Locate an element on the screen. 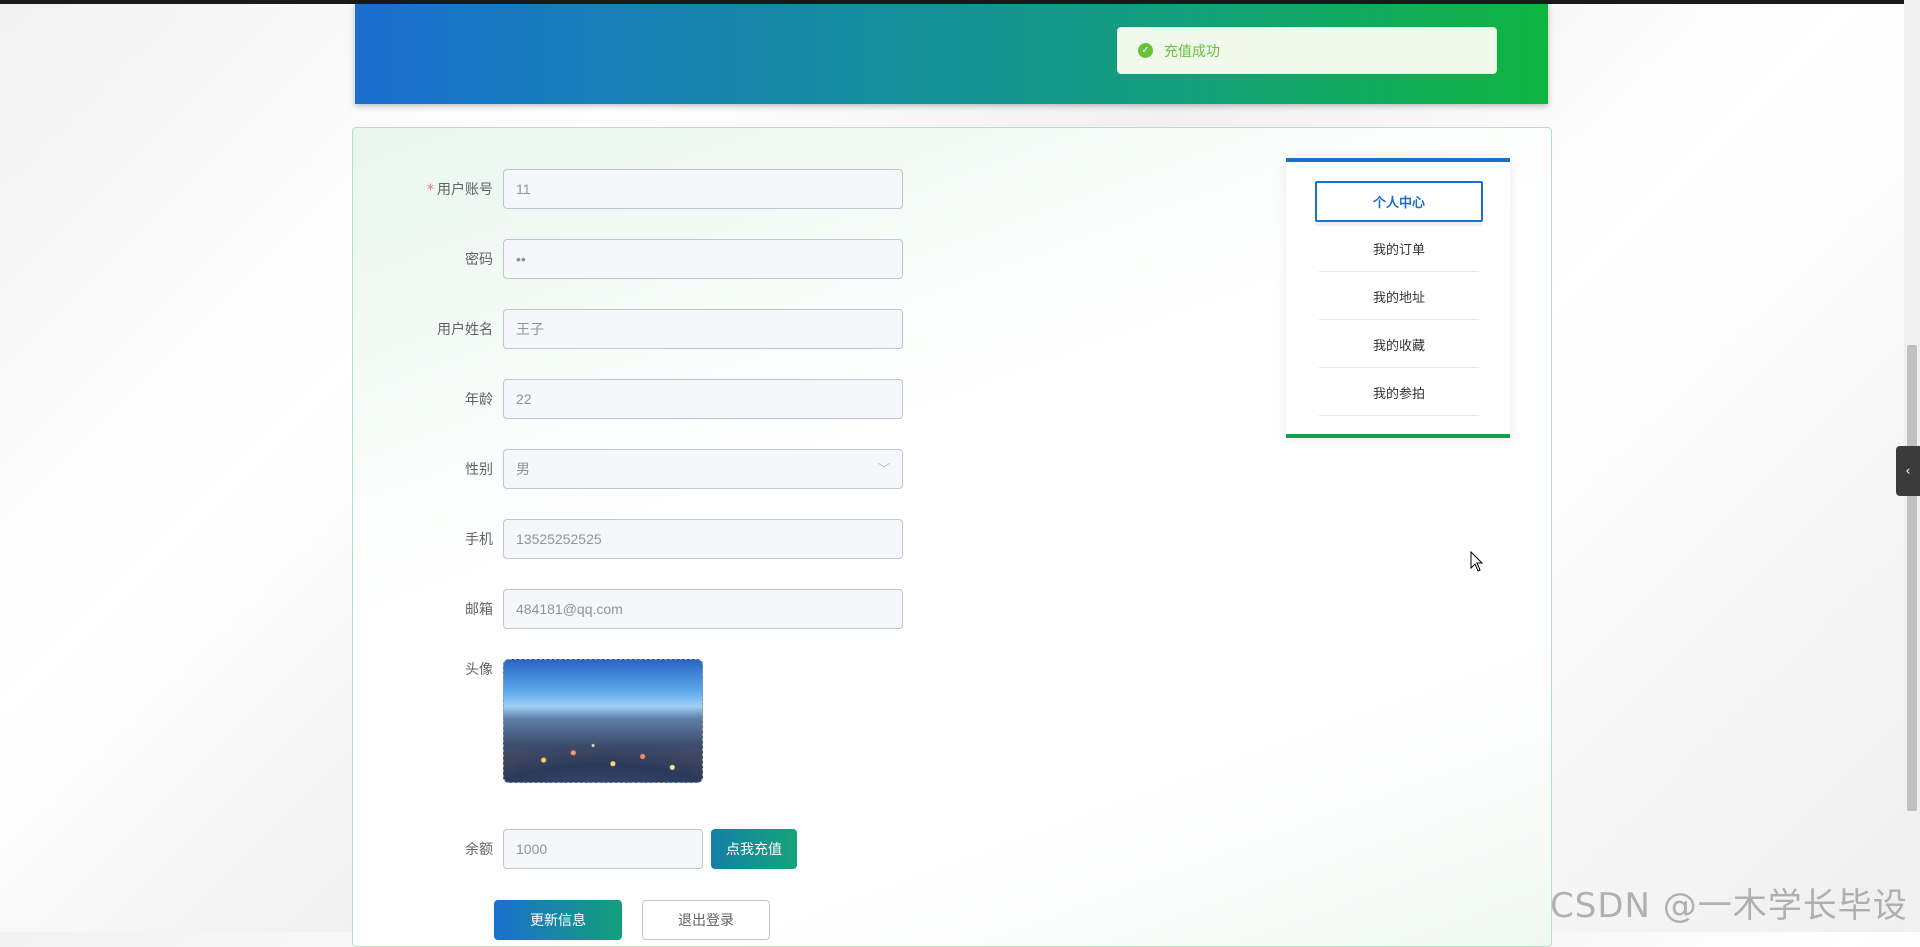  gender-value: 男 is located at coordinates (523, 469).